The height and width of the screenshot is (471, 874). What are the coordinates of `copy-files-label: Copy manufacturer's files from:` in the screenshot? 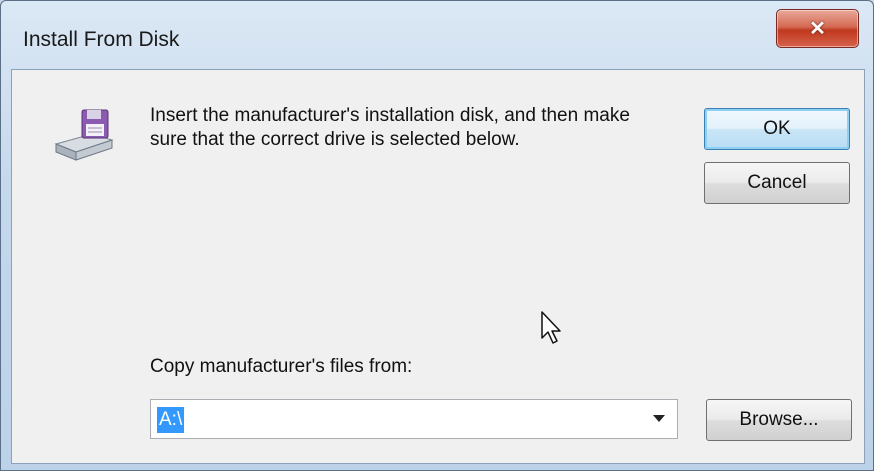 It's located at (281, 366).